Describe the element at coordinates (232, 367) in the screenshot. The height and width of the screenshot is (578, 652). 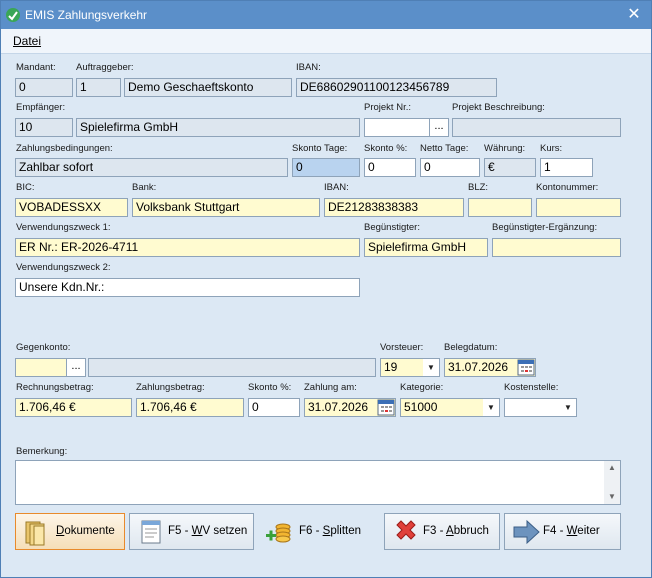
I see `gegenkonto-name-field` at that location.